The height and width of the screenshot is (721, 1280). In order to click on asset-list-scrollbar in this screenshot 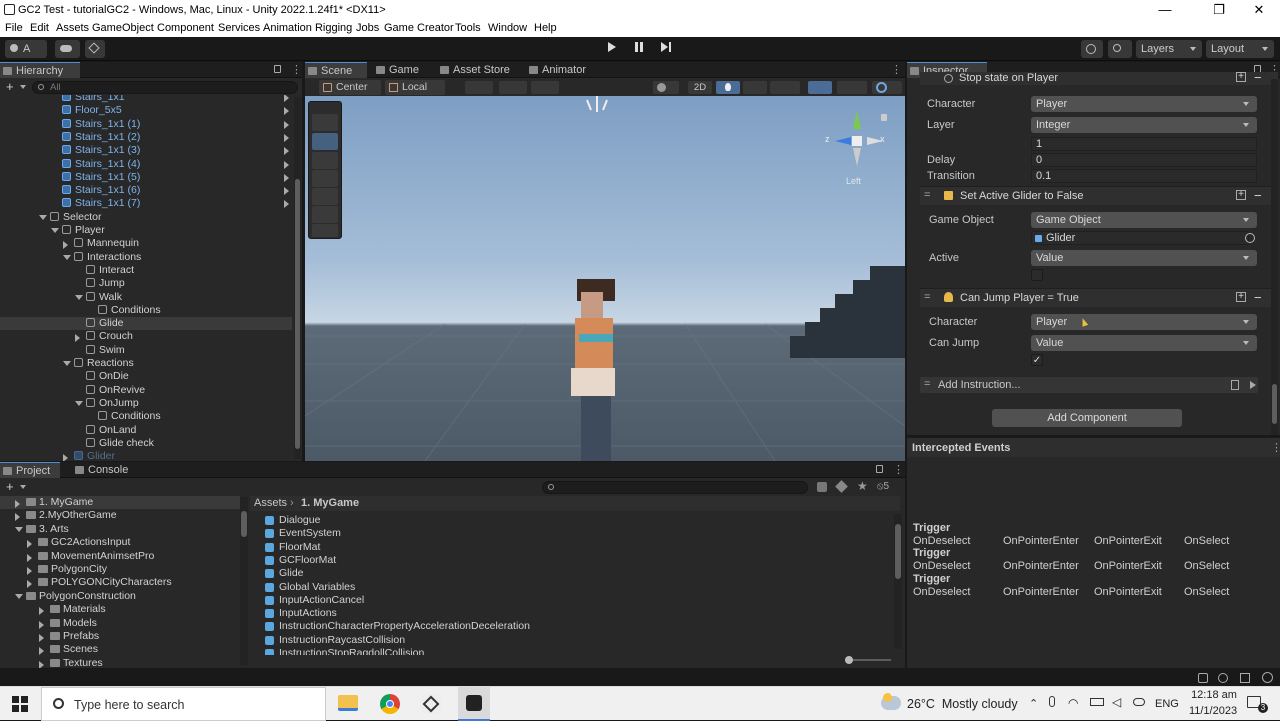, I will do `click(898, 581)`.